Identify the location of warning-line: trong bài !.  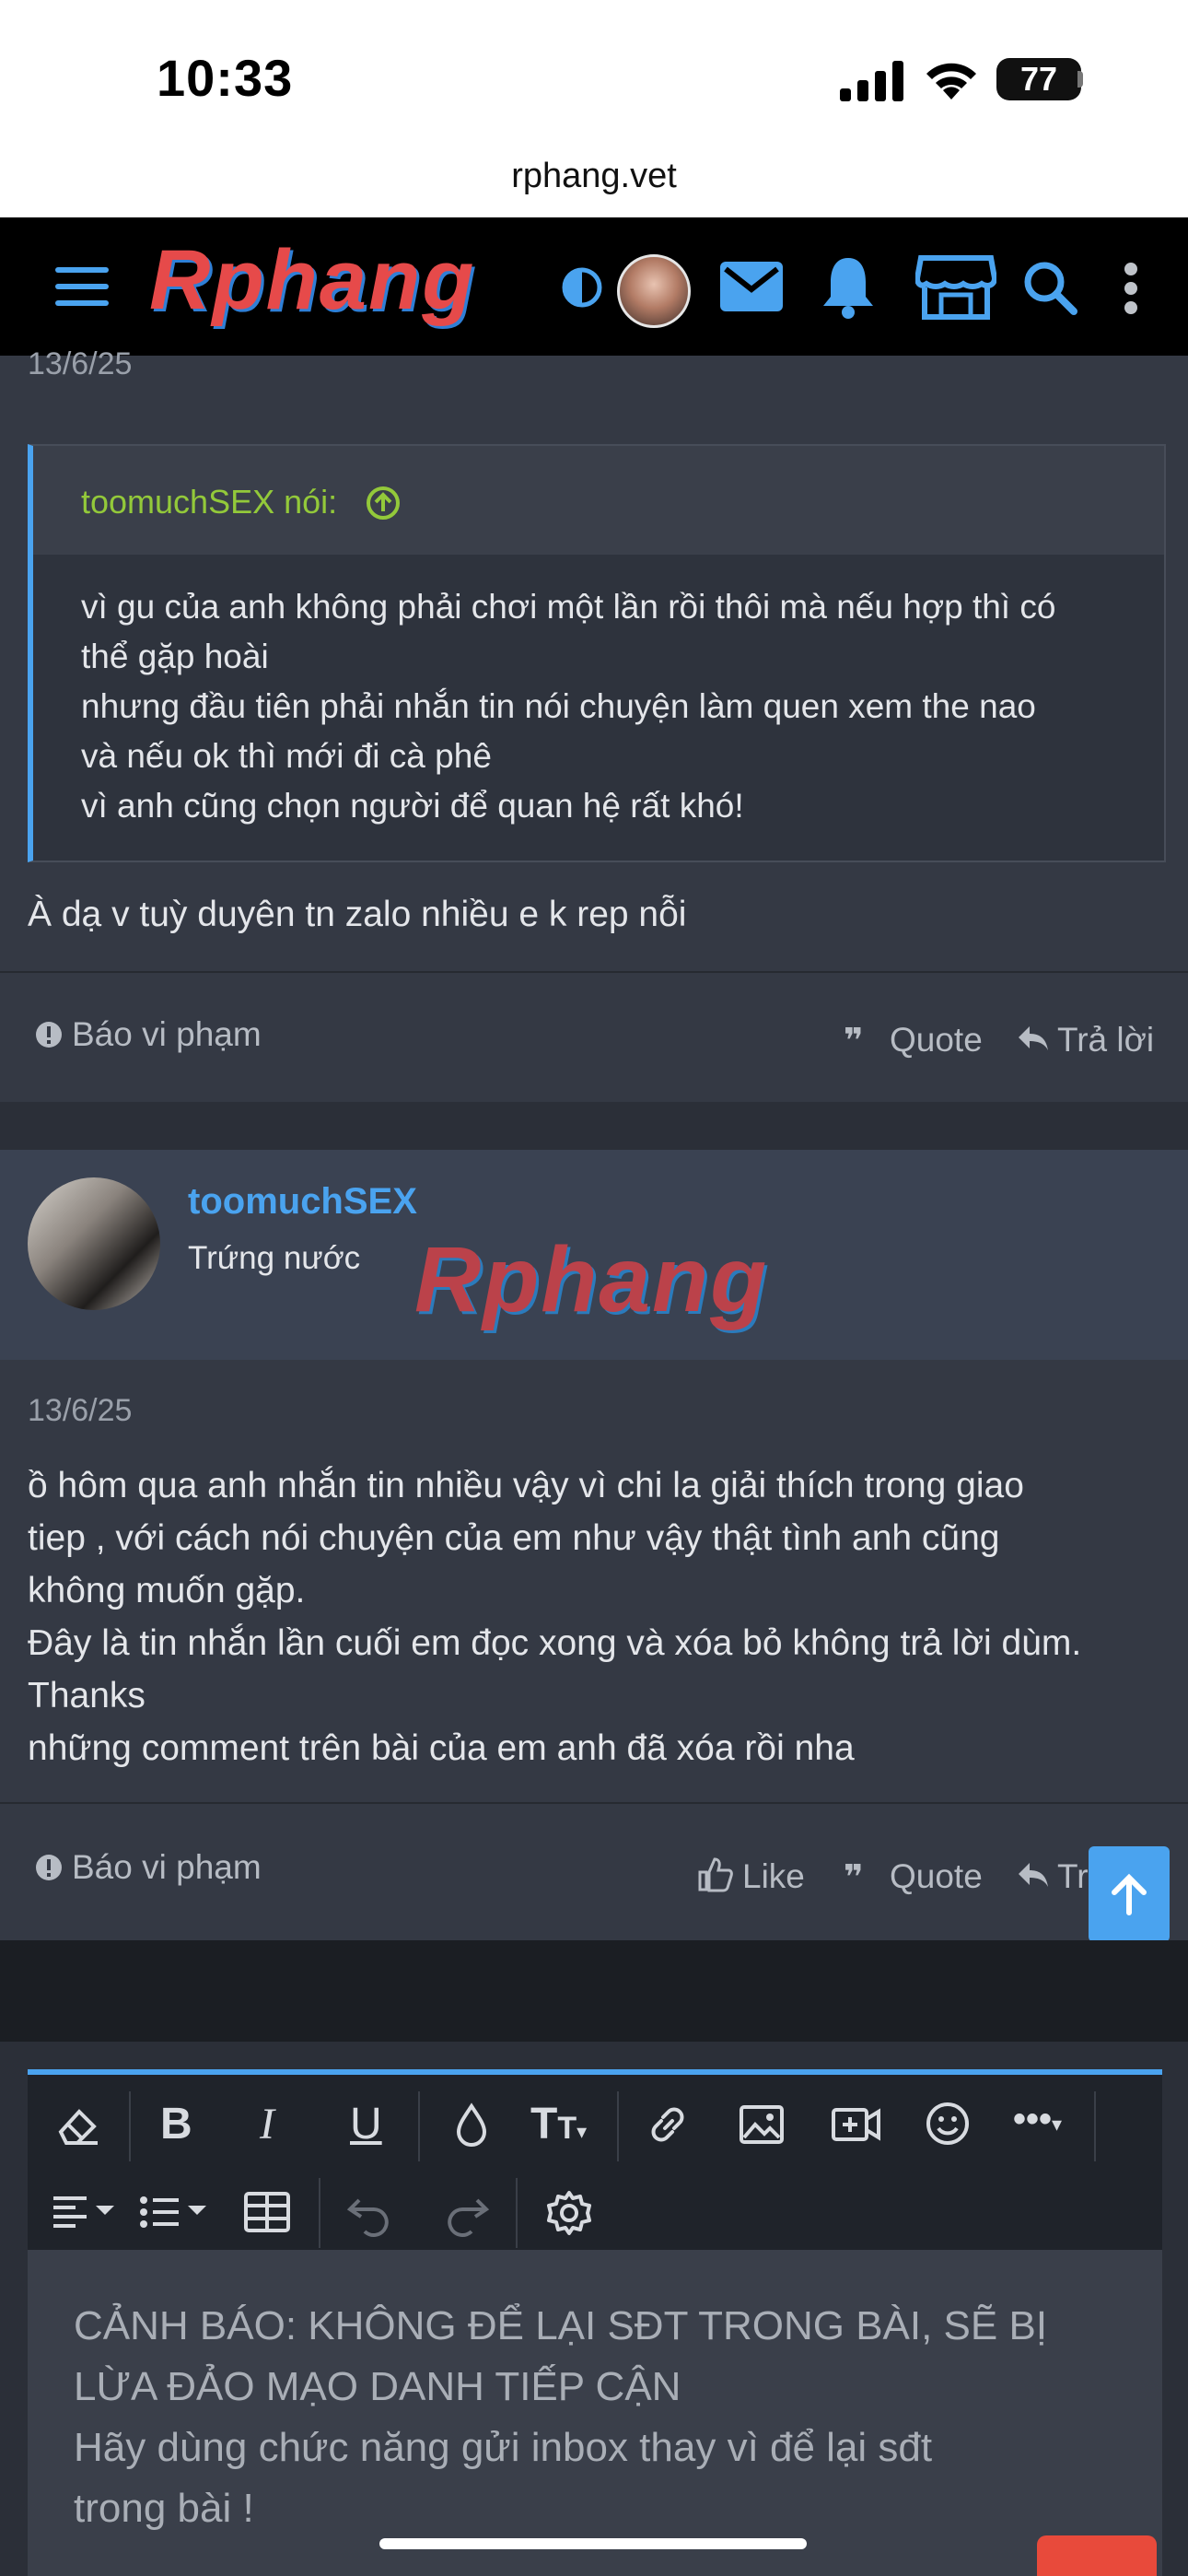
(164, 2508).